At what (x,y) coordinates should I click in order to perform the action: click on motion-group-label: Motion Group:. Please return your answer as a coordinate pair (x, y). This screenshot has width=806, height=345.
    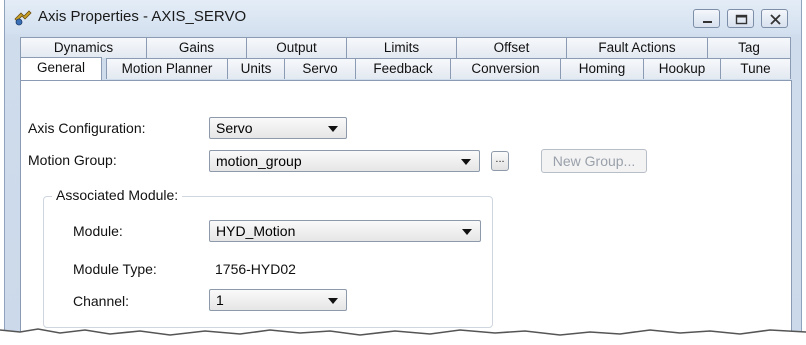
    Looking at the image, I should click on (72, 160).